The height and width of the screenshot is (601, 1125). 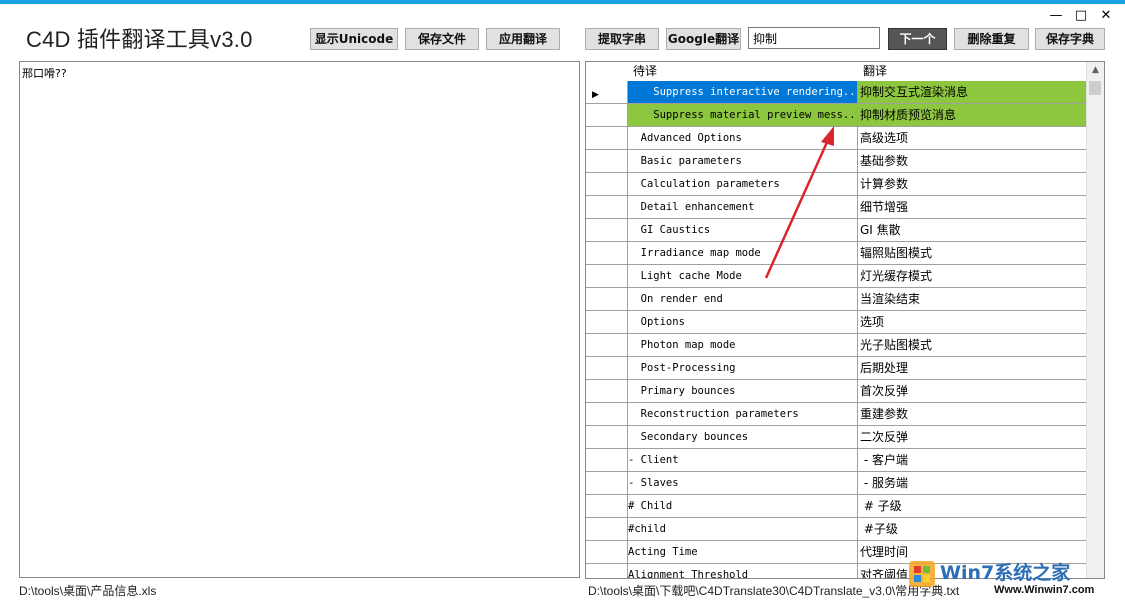 I want to click on watermark-logo: Win7系统之家 Www.Winwin7.com, so click(x=1002, y=578).